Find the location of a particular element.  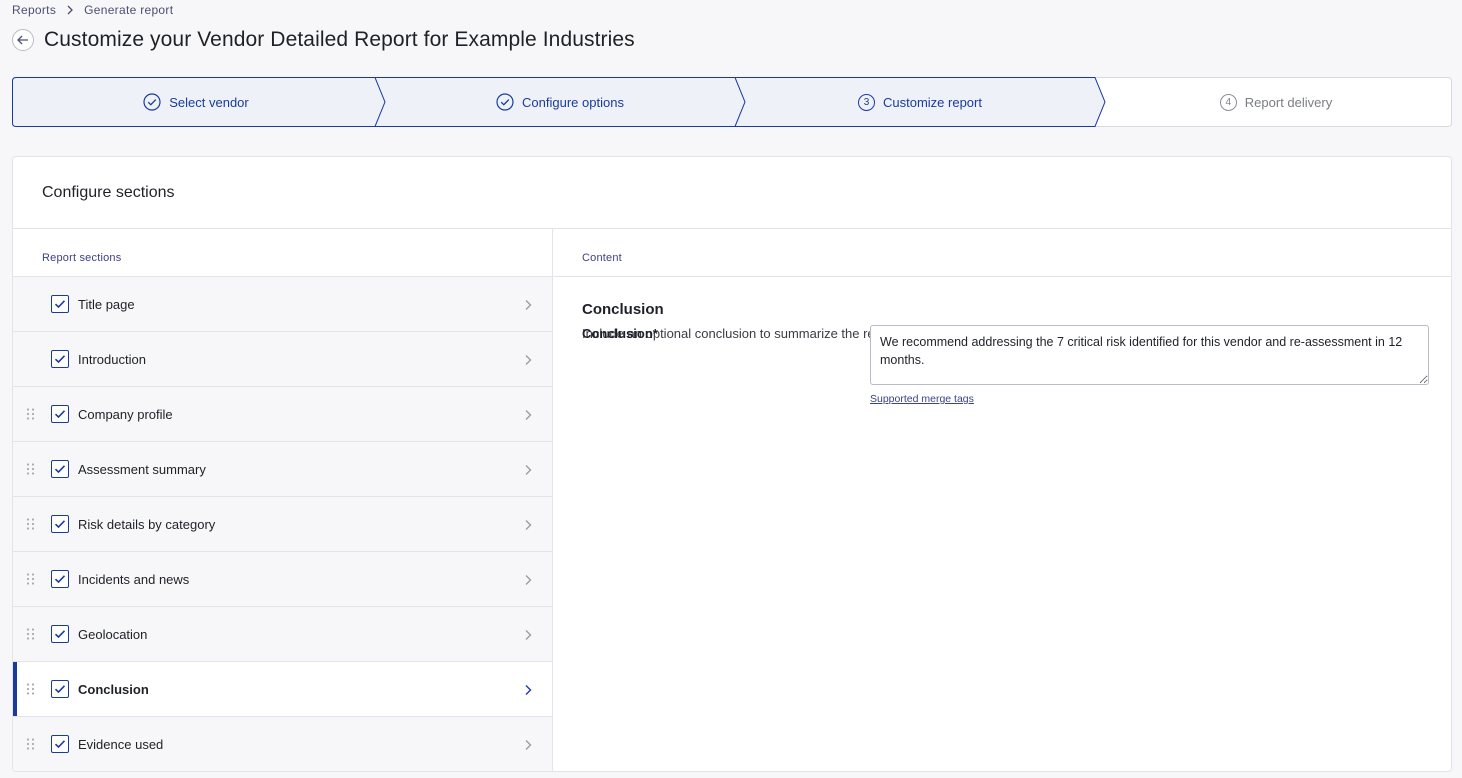

step-customize-report: 3 Customize report is located at coordinates (920, 102).